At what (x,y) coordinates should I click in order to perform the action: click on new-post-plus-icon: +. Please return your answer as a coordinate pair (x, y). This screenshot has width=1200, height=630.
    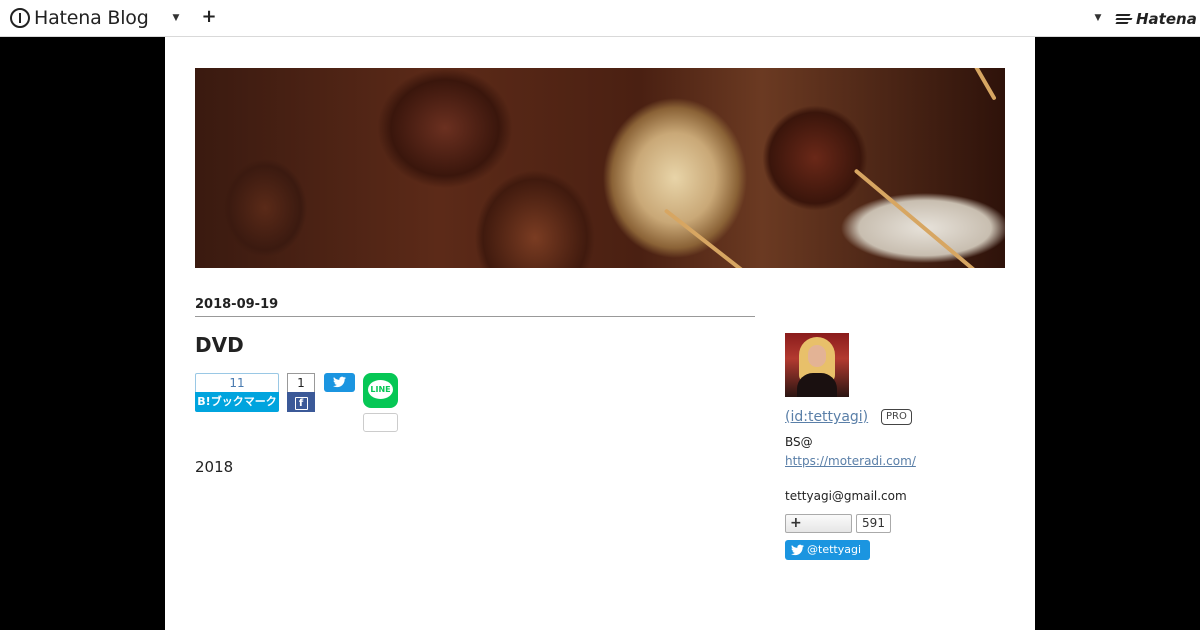
    Looking at the image, I should click on (209, 17).